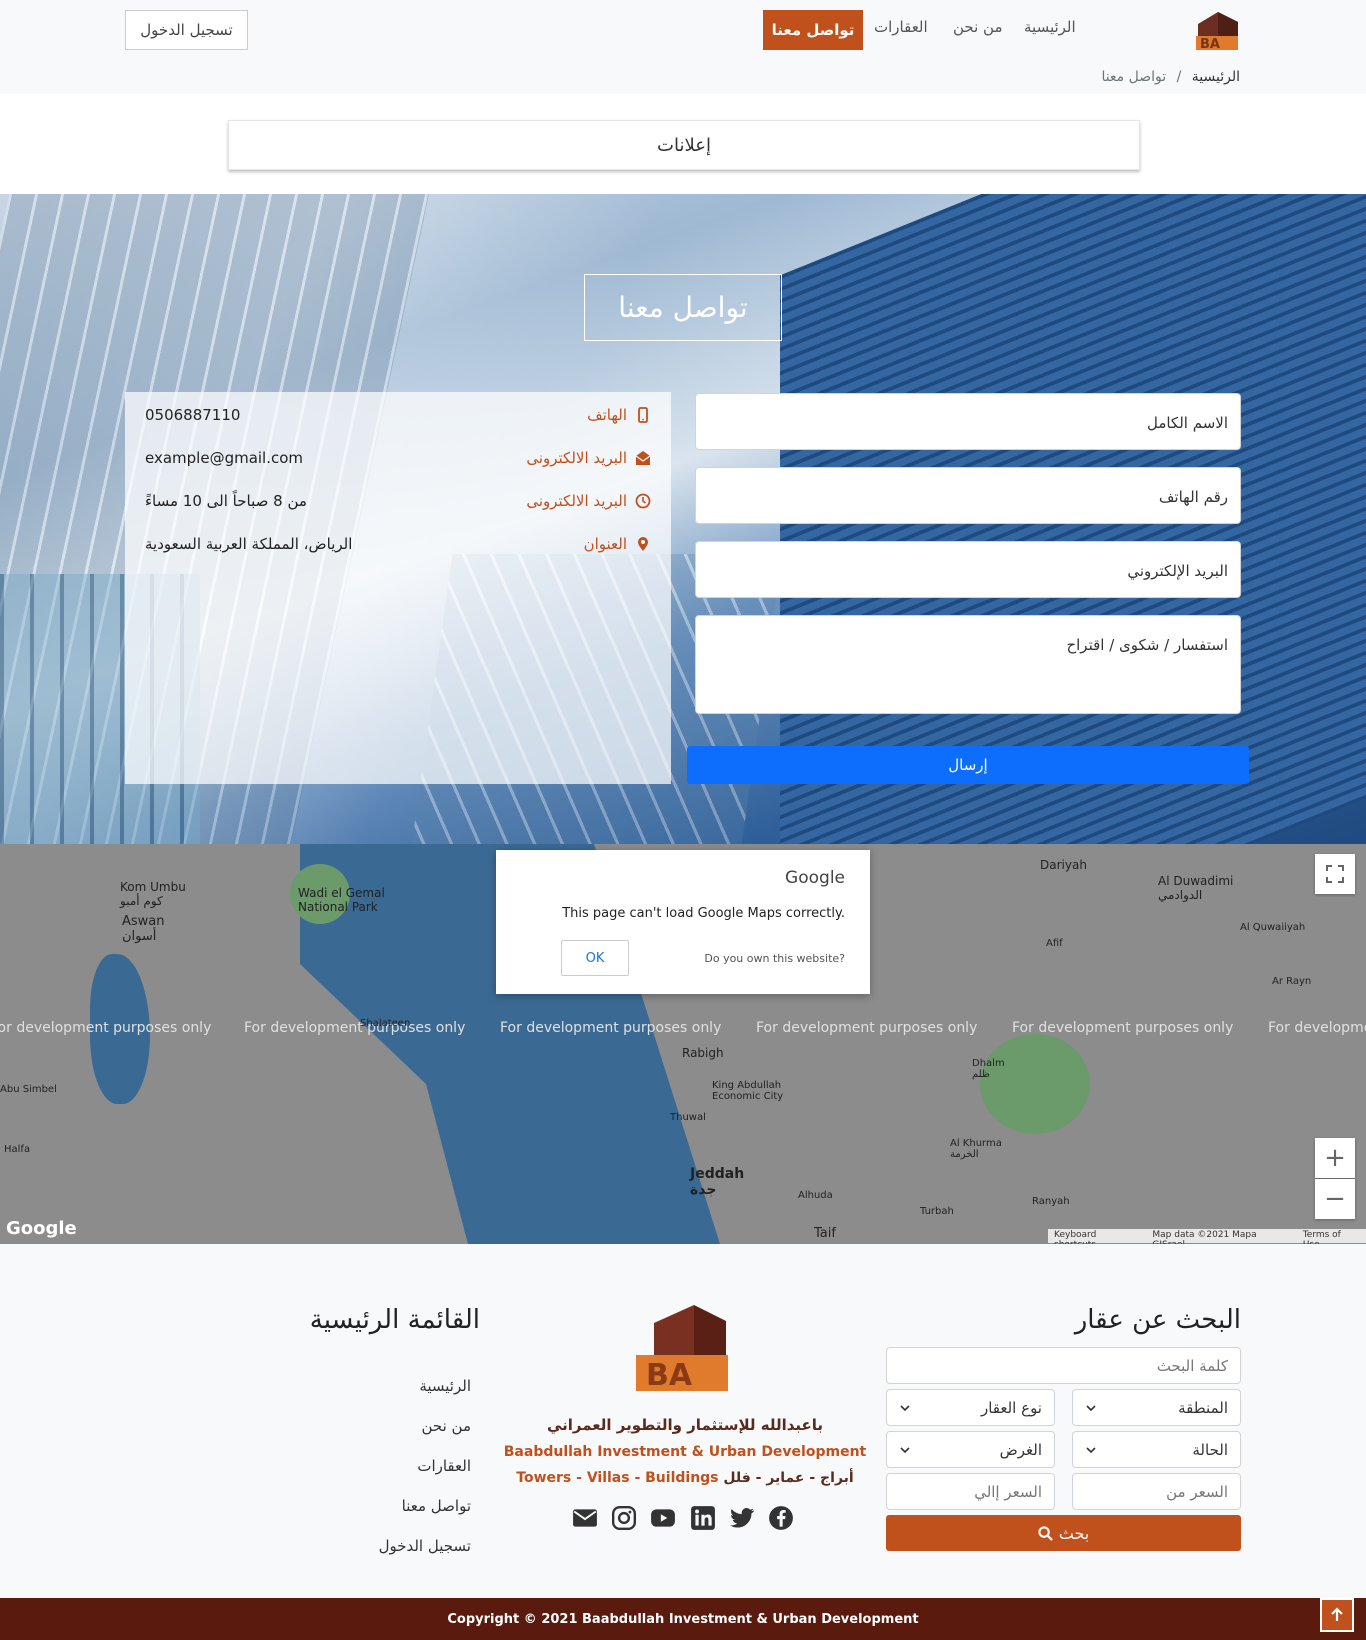 This screenshot has height=1640, width=1366. I want to click on map-city-label: Al Quwaiiyah, so click(1273, 927).